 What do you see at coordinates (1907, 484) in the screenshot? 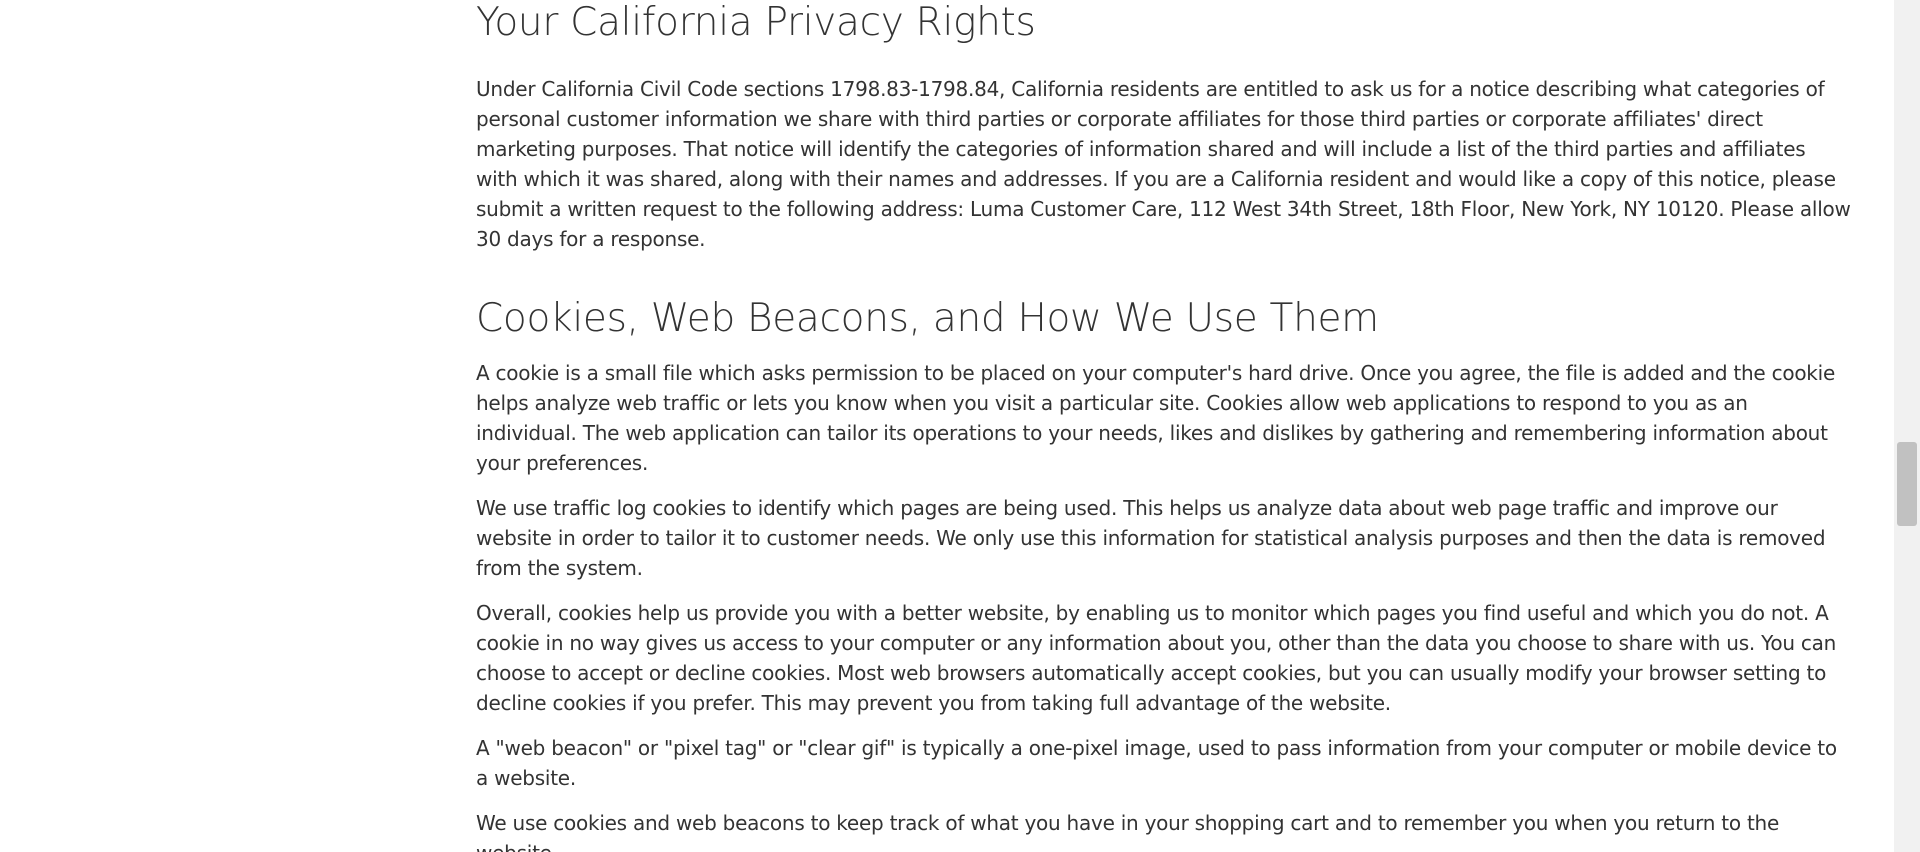
I see `scrollbar-thumb` at bounding box center [1907, 484].